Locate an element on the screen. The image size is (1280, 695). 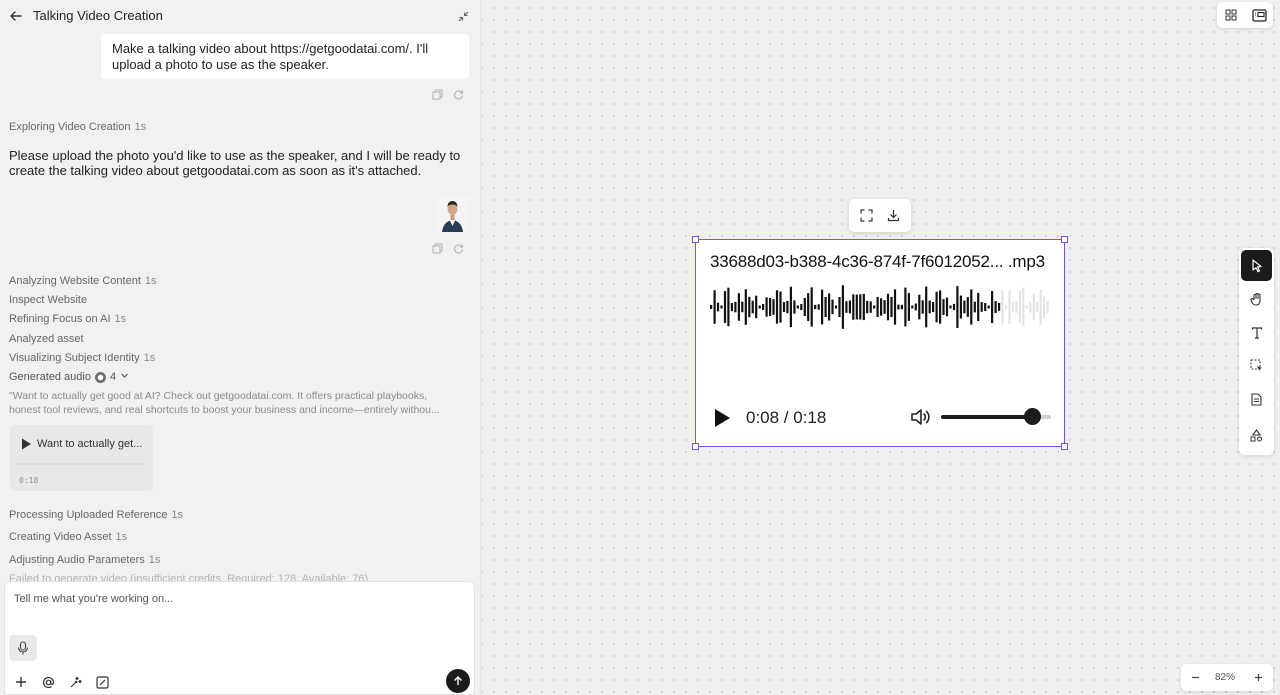
speaker-photo-thumbnail is located at coordinates (452, 214).